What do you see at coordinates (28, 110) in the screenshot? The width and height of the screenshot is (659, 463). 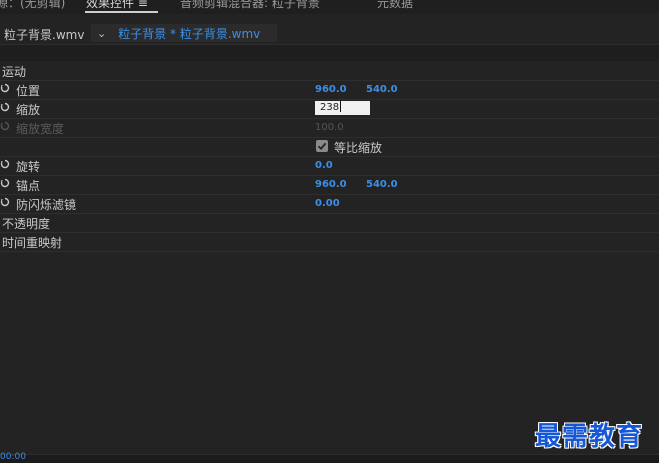 I see `scale-label: 缩放` at bounding box center [28, 110].